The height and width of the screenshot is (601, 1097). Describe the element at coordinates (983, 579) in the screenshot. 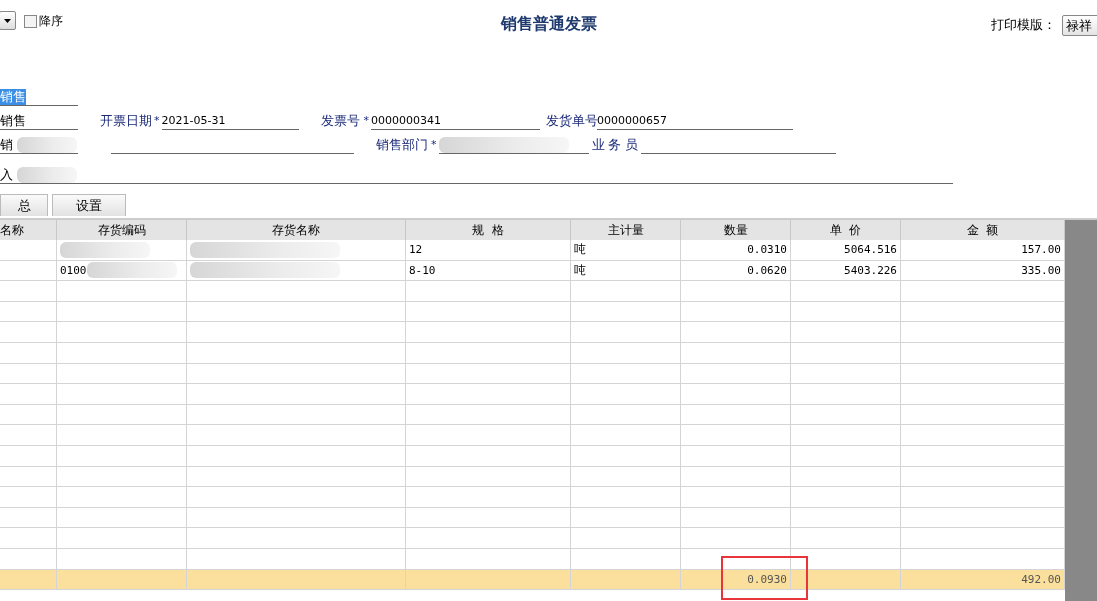

I see `total-cell: 492.00` at that location.